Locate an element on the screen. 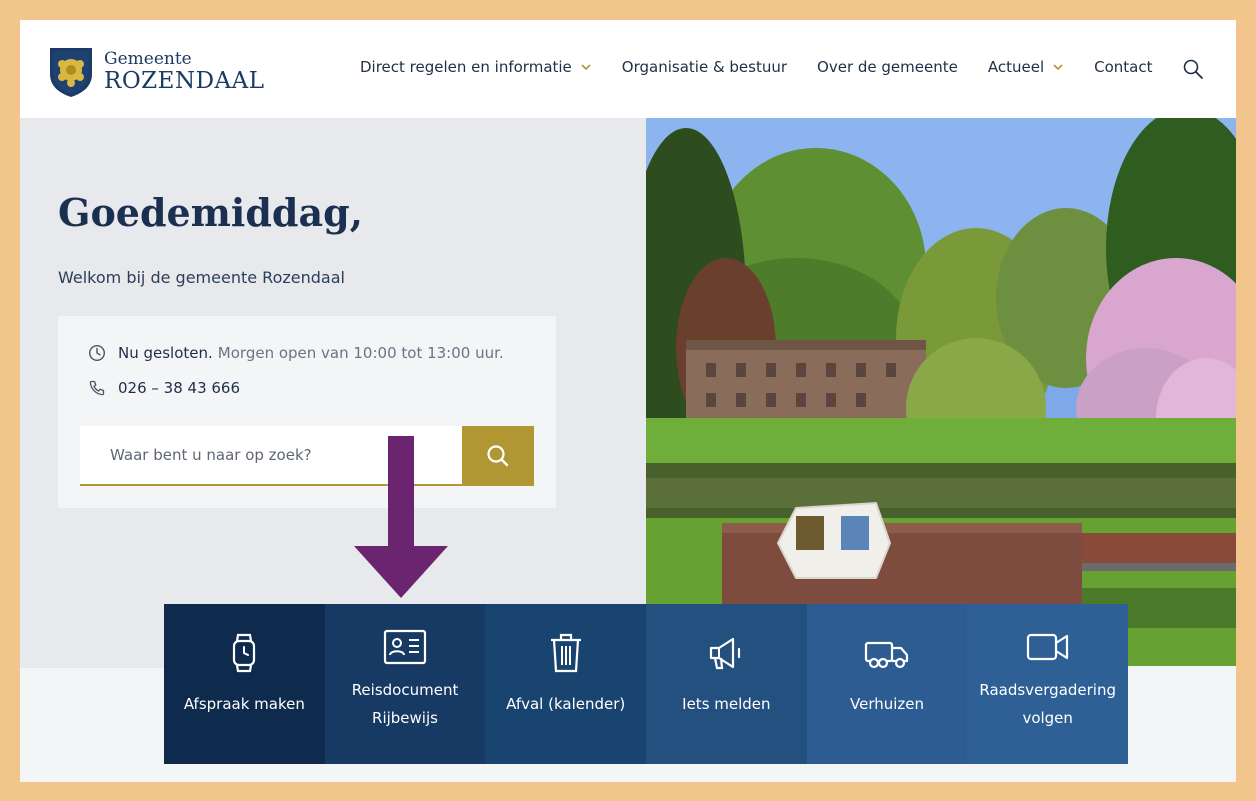 This screenshot has height=801, width=1256. status-hours: Morgen open van 10:00 tot 13:00 uur. is located at coordinates (360, 353).